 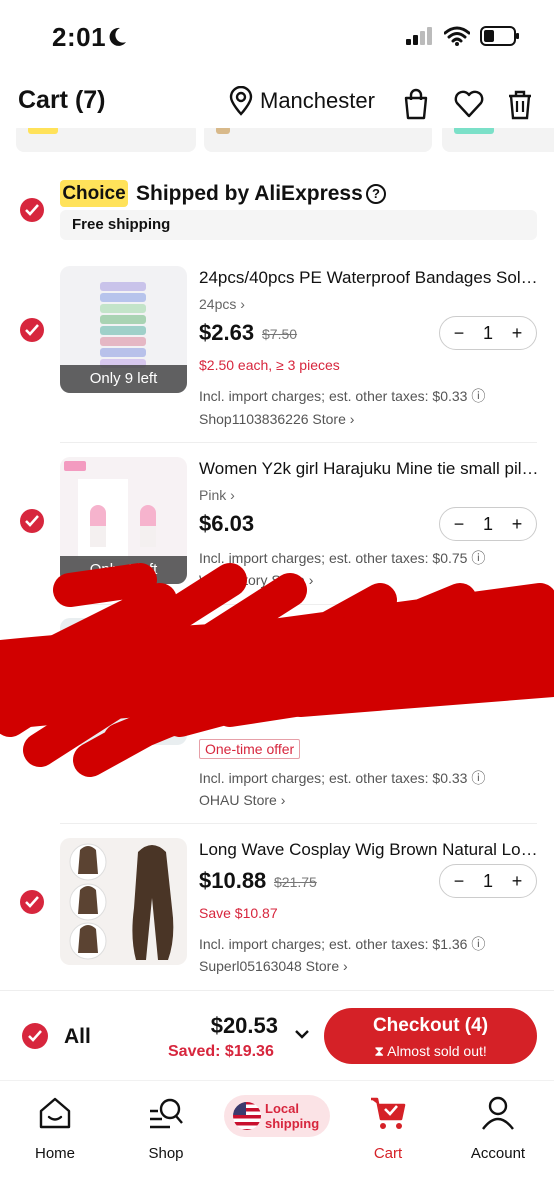 What do you see at coordinates (269, 966) in the screenshot?
I see `store-name: Superl05163048 Store` at bounding box center [269, 966].